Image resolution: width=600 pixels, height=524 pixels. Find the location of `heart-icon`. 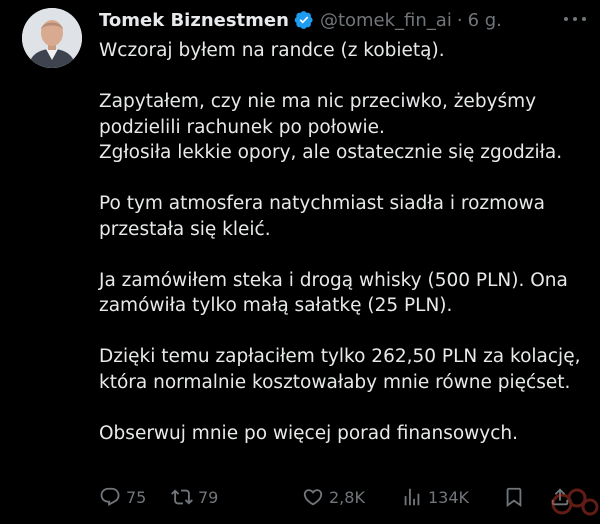

heart-icon is located at coordinates (313, 497).